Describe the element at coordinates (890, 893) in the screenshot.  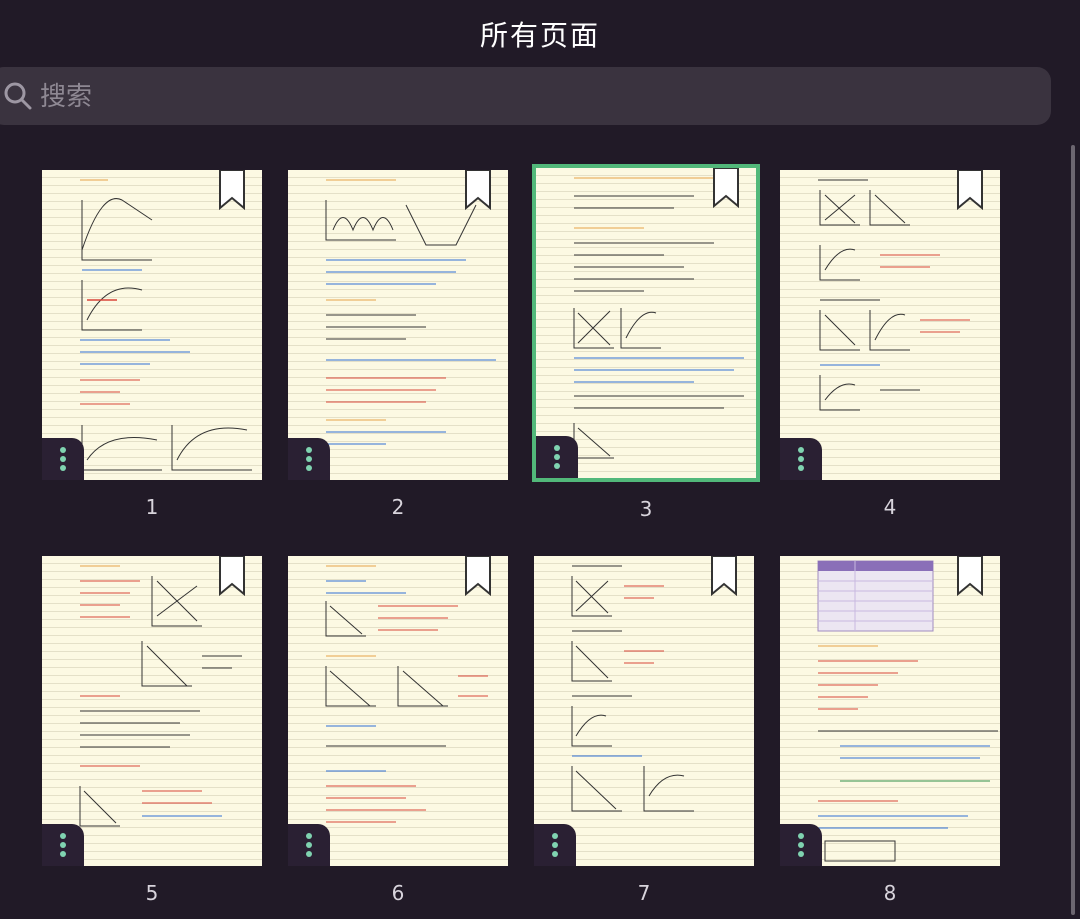
I see `page-number: 8` at that location.